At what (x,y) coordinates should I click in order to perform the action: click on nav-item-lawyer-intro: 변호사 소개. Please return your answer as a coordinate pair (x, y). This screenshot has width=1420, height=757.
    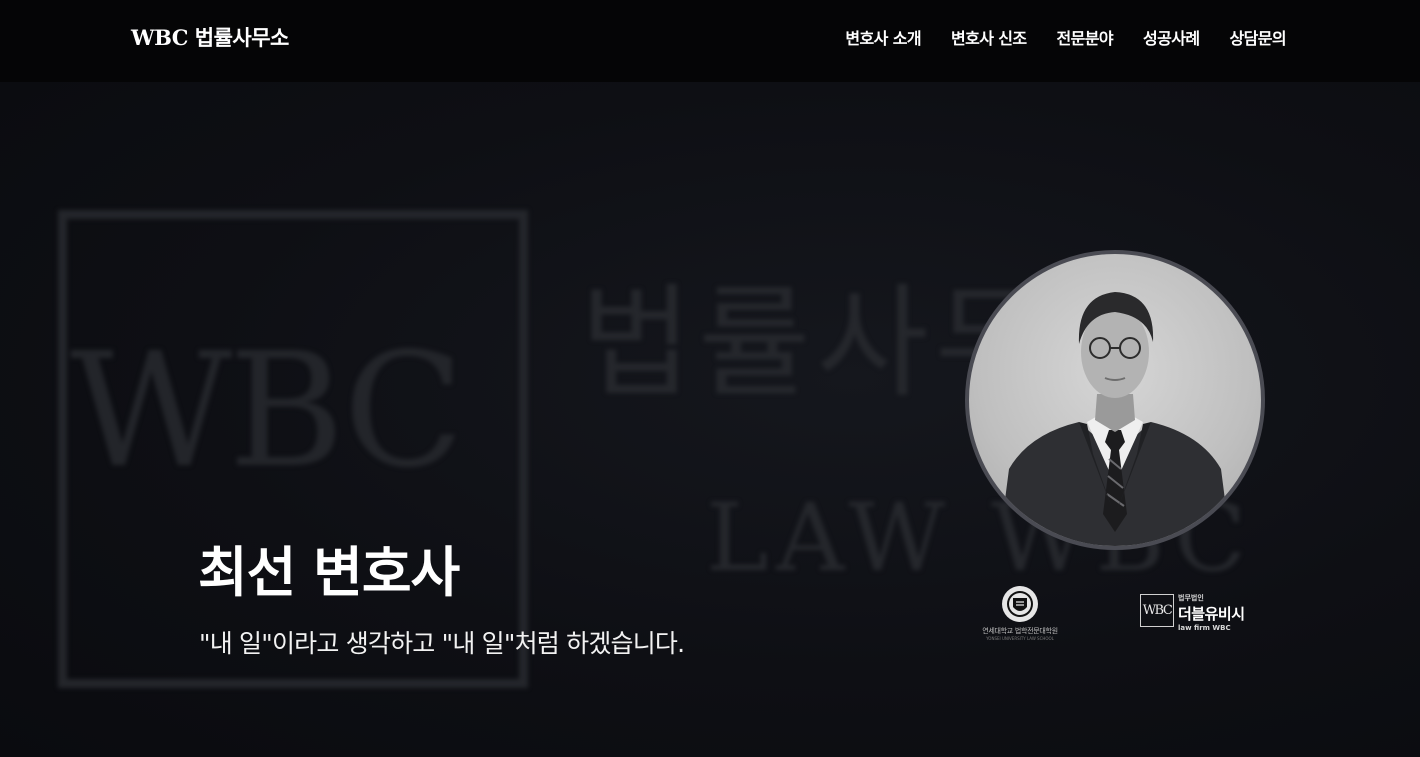
    Looking at the image, I should click on (883, 37).